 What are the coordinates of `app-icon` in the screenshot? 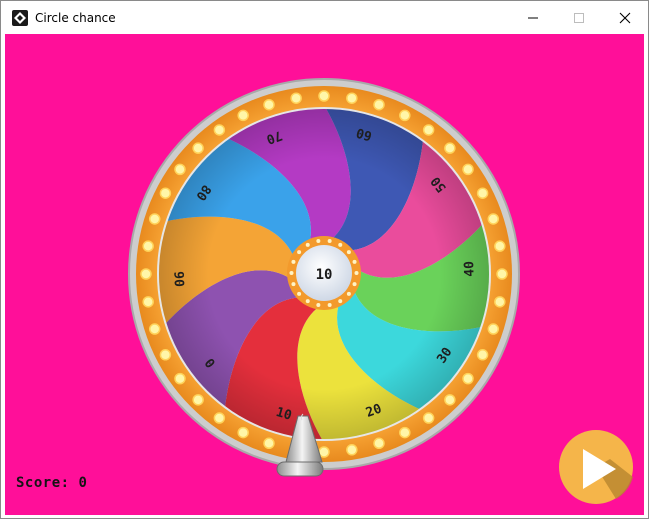 It's located at (20, 18).